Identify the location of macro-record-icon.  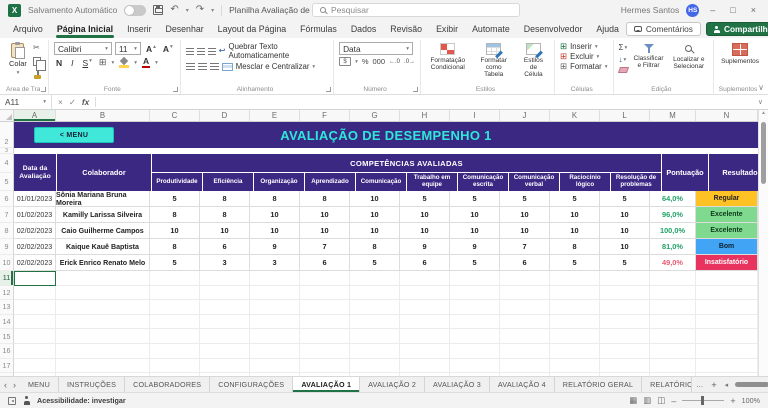
(12, 400).